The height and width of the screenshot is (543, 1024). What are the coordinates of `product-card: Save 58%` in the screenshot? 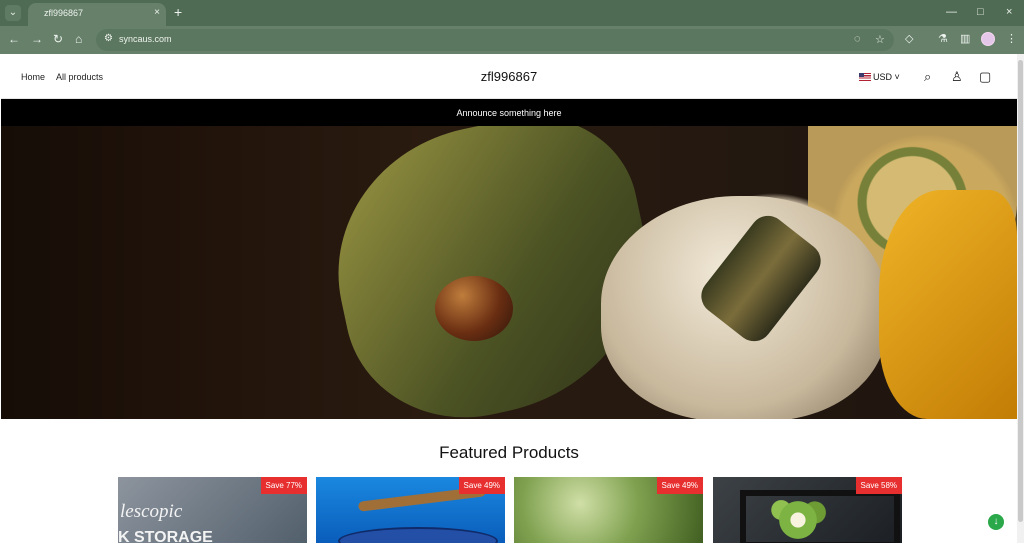 It's located at (807, 510).